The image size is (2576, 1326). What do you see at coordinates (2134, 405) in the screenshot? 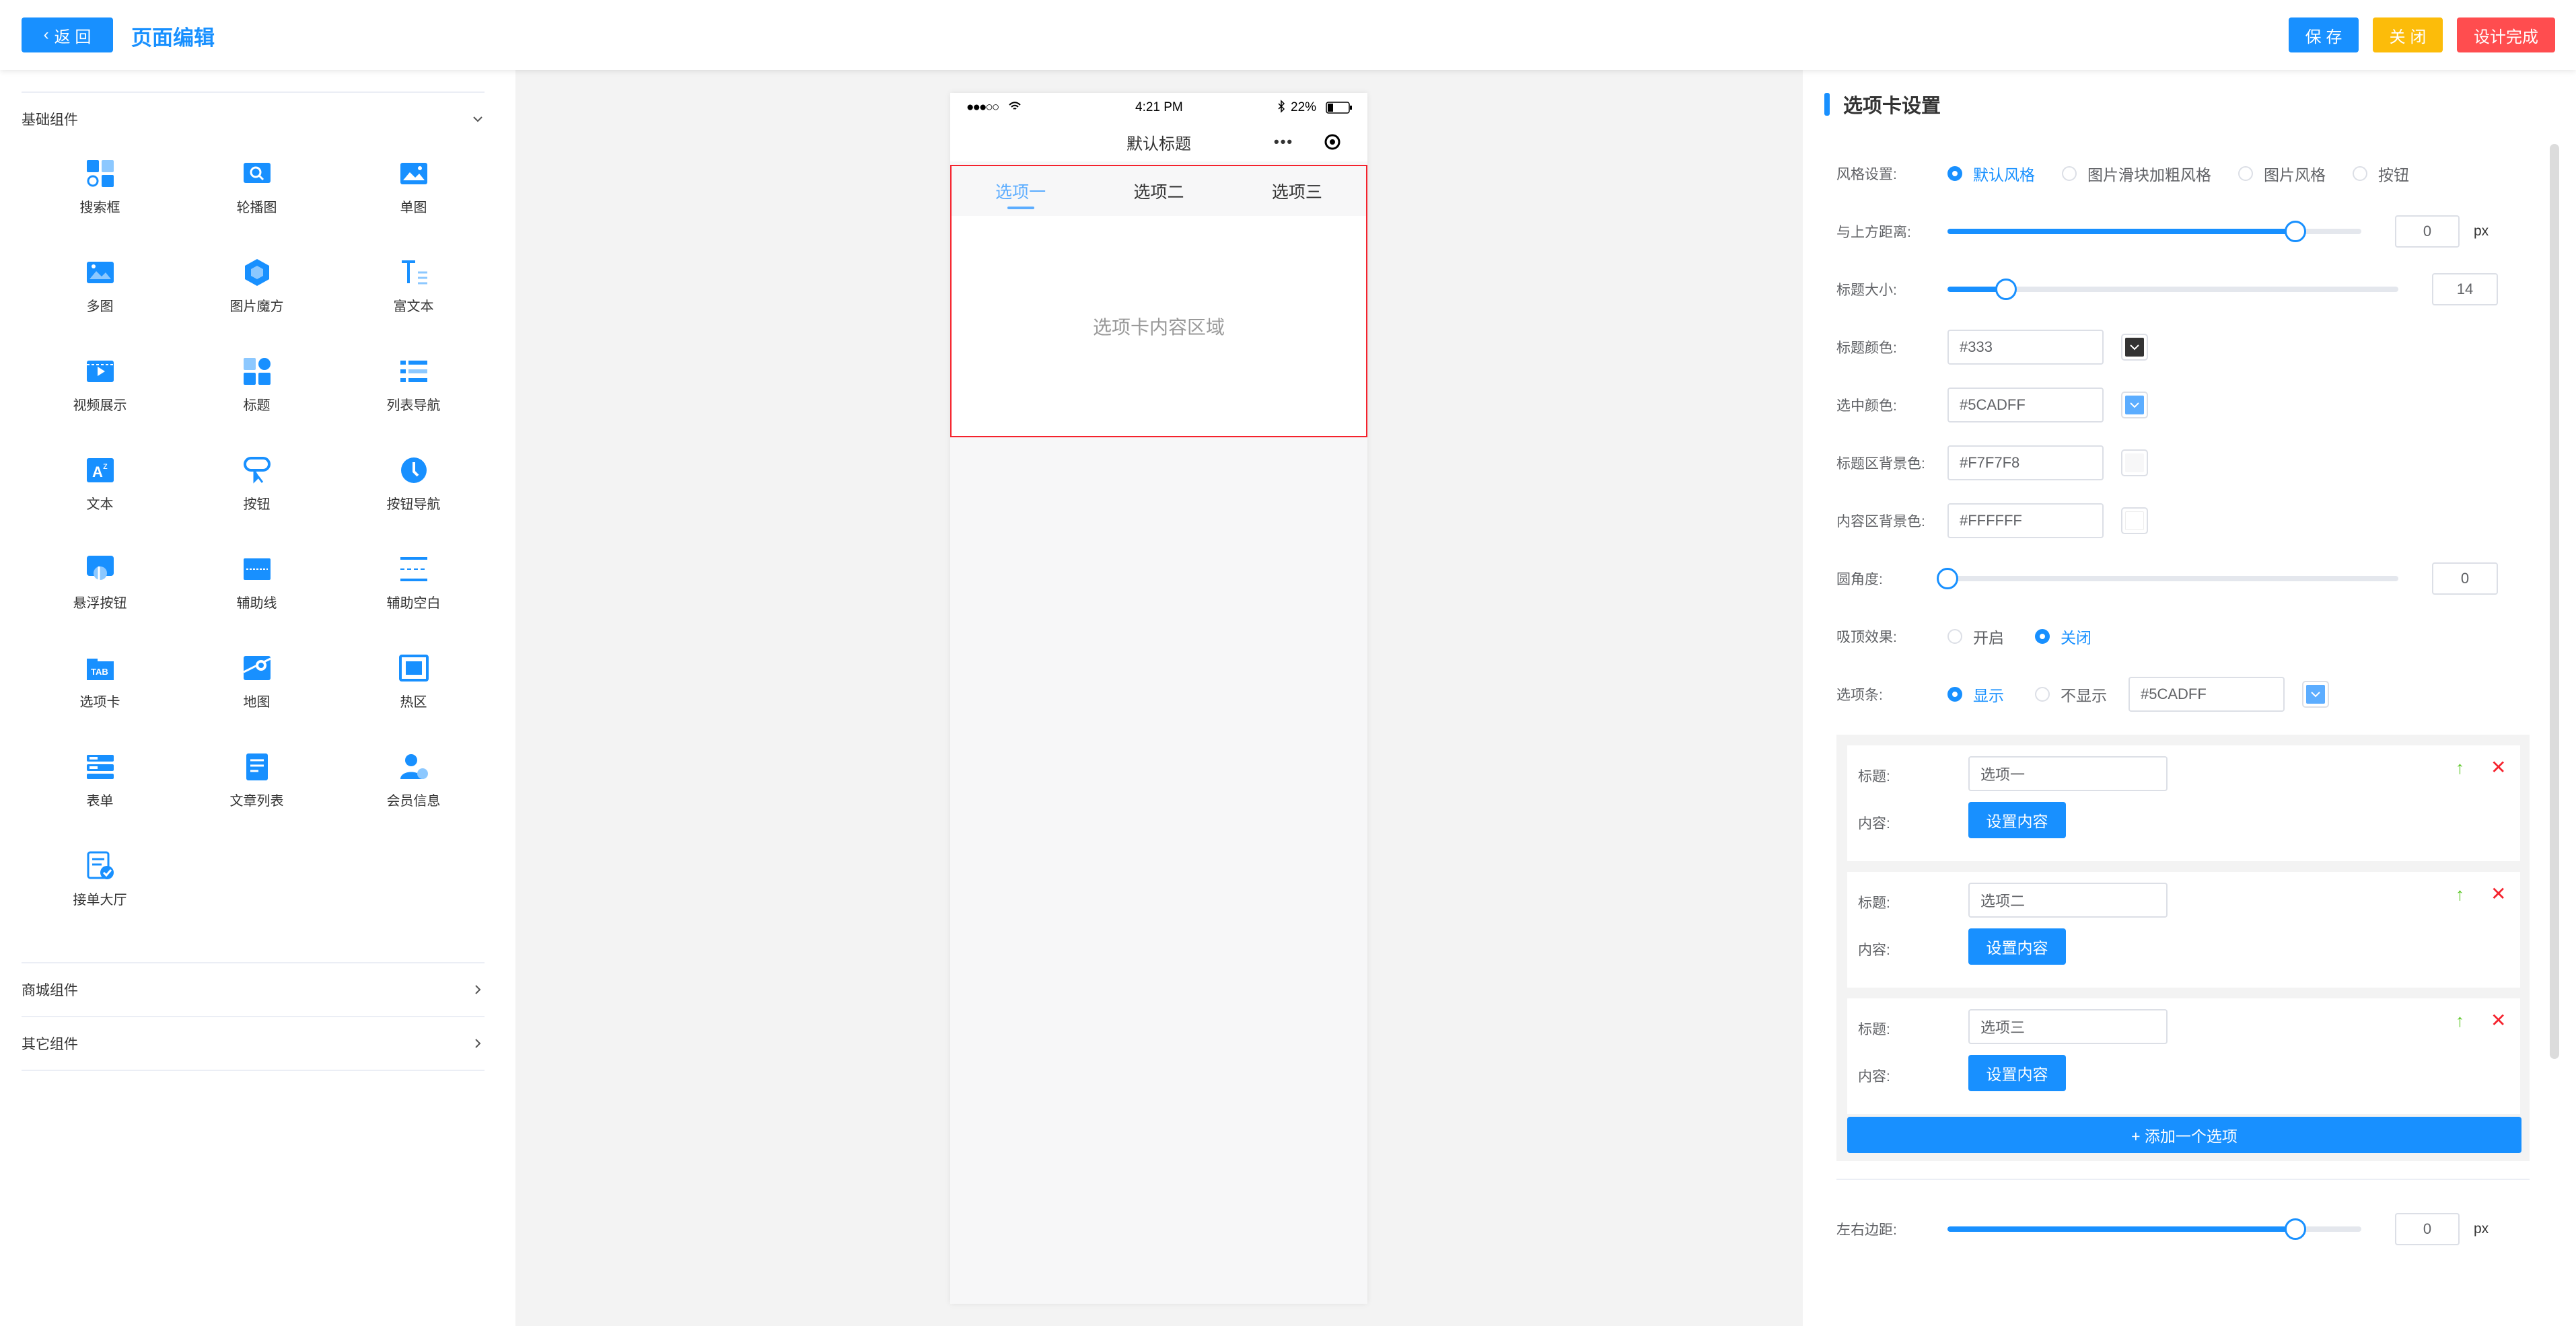
I see `selected-color-picker` at bounding box center [2134, 405].